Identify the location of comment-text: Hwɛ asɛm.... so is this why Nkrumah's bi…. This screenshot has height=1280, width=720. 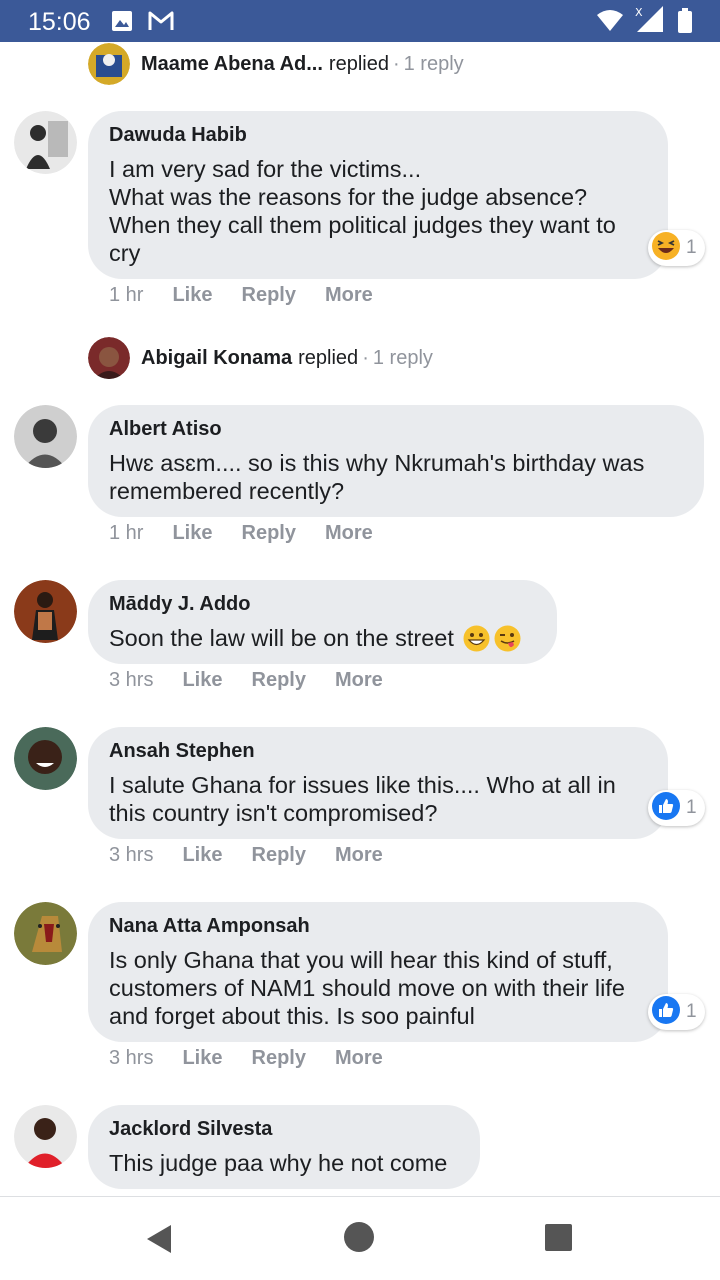
(377, 477).